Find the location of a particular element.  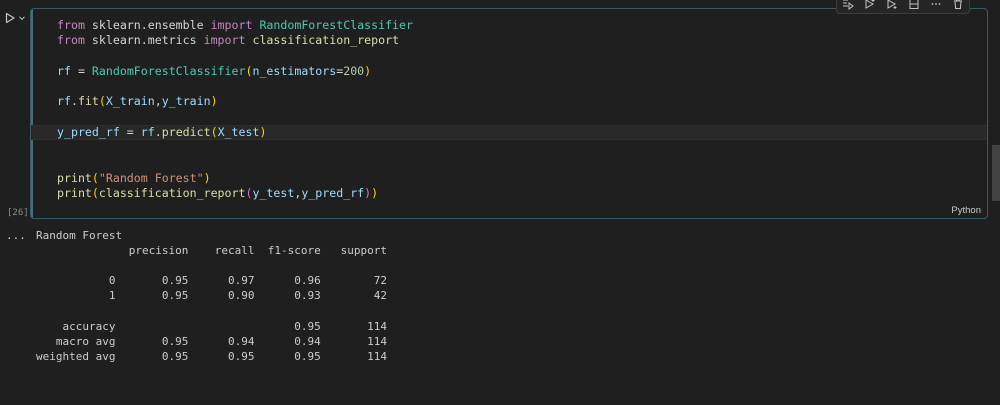

play-icon is located at coordinates (10, 18).